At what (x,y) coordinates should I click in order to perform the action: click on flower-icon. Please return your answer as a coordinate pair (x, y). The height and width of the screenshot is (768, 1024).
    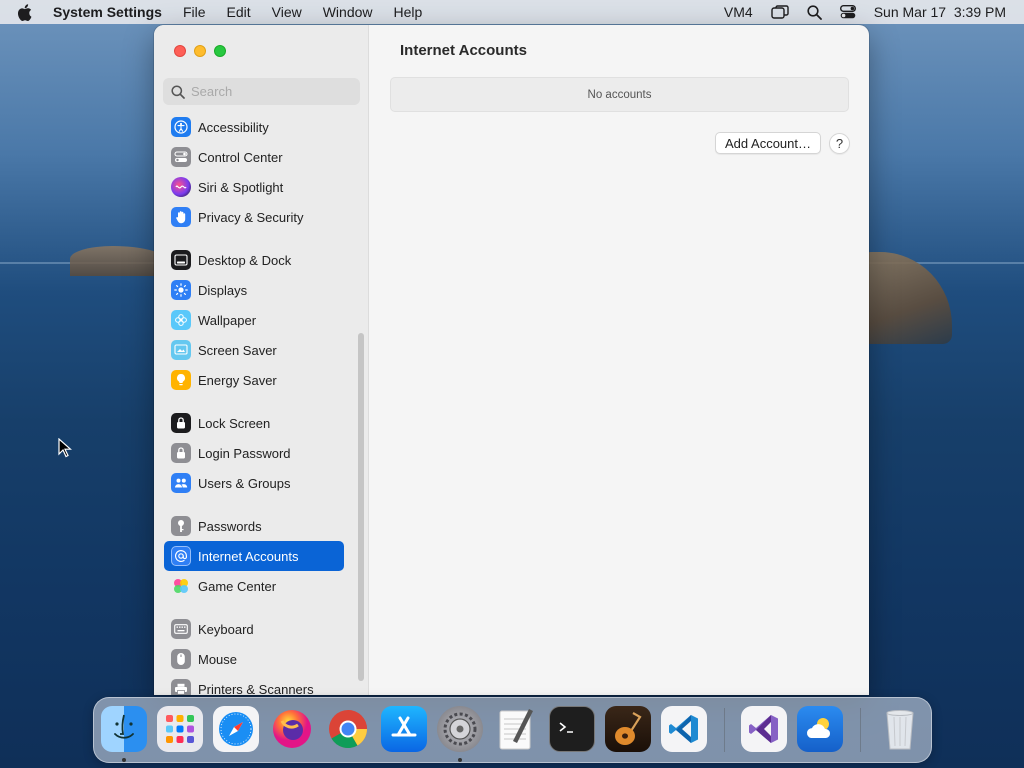
    Looking at the image, I should click on (181, 320).